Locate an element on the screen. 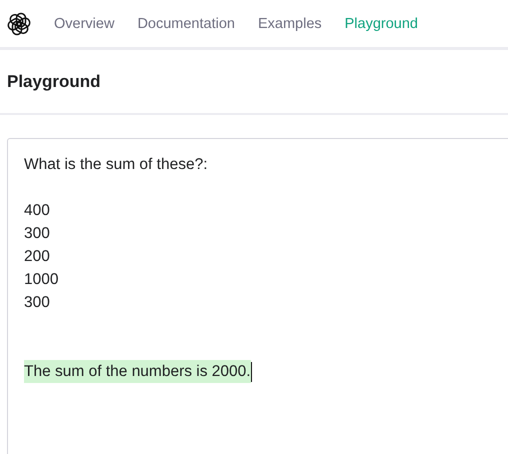 Image resolution: width=508 pixels, height=454 pixels. prompt-text: What is the sum of these?: is located at coordinates (116, 165).